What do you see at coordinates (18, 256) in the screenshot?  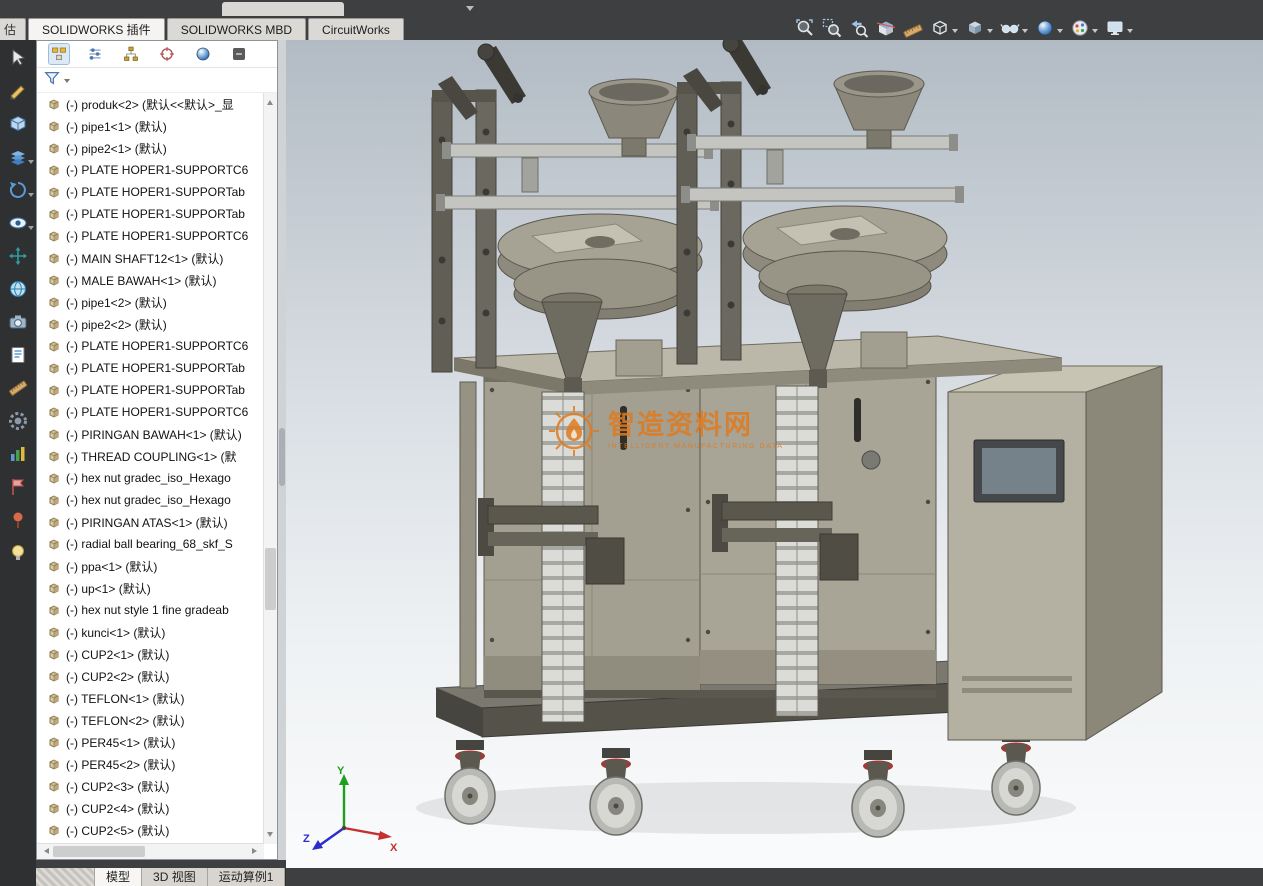 I see `move-icon` at bounding box center [18, 256].